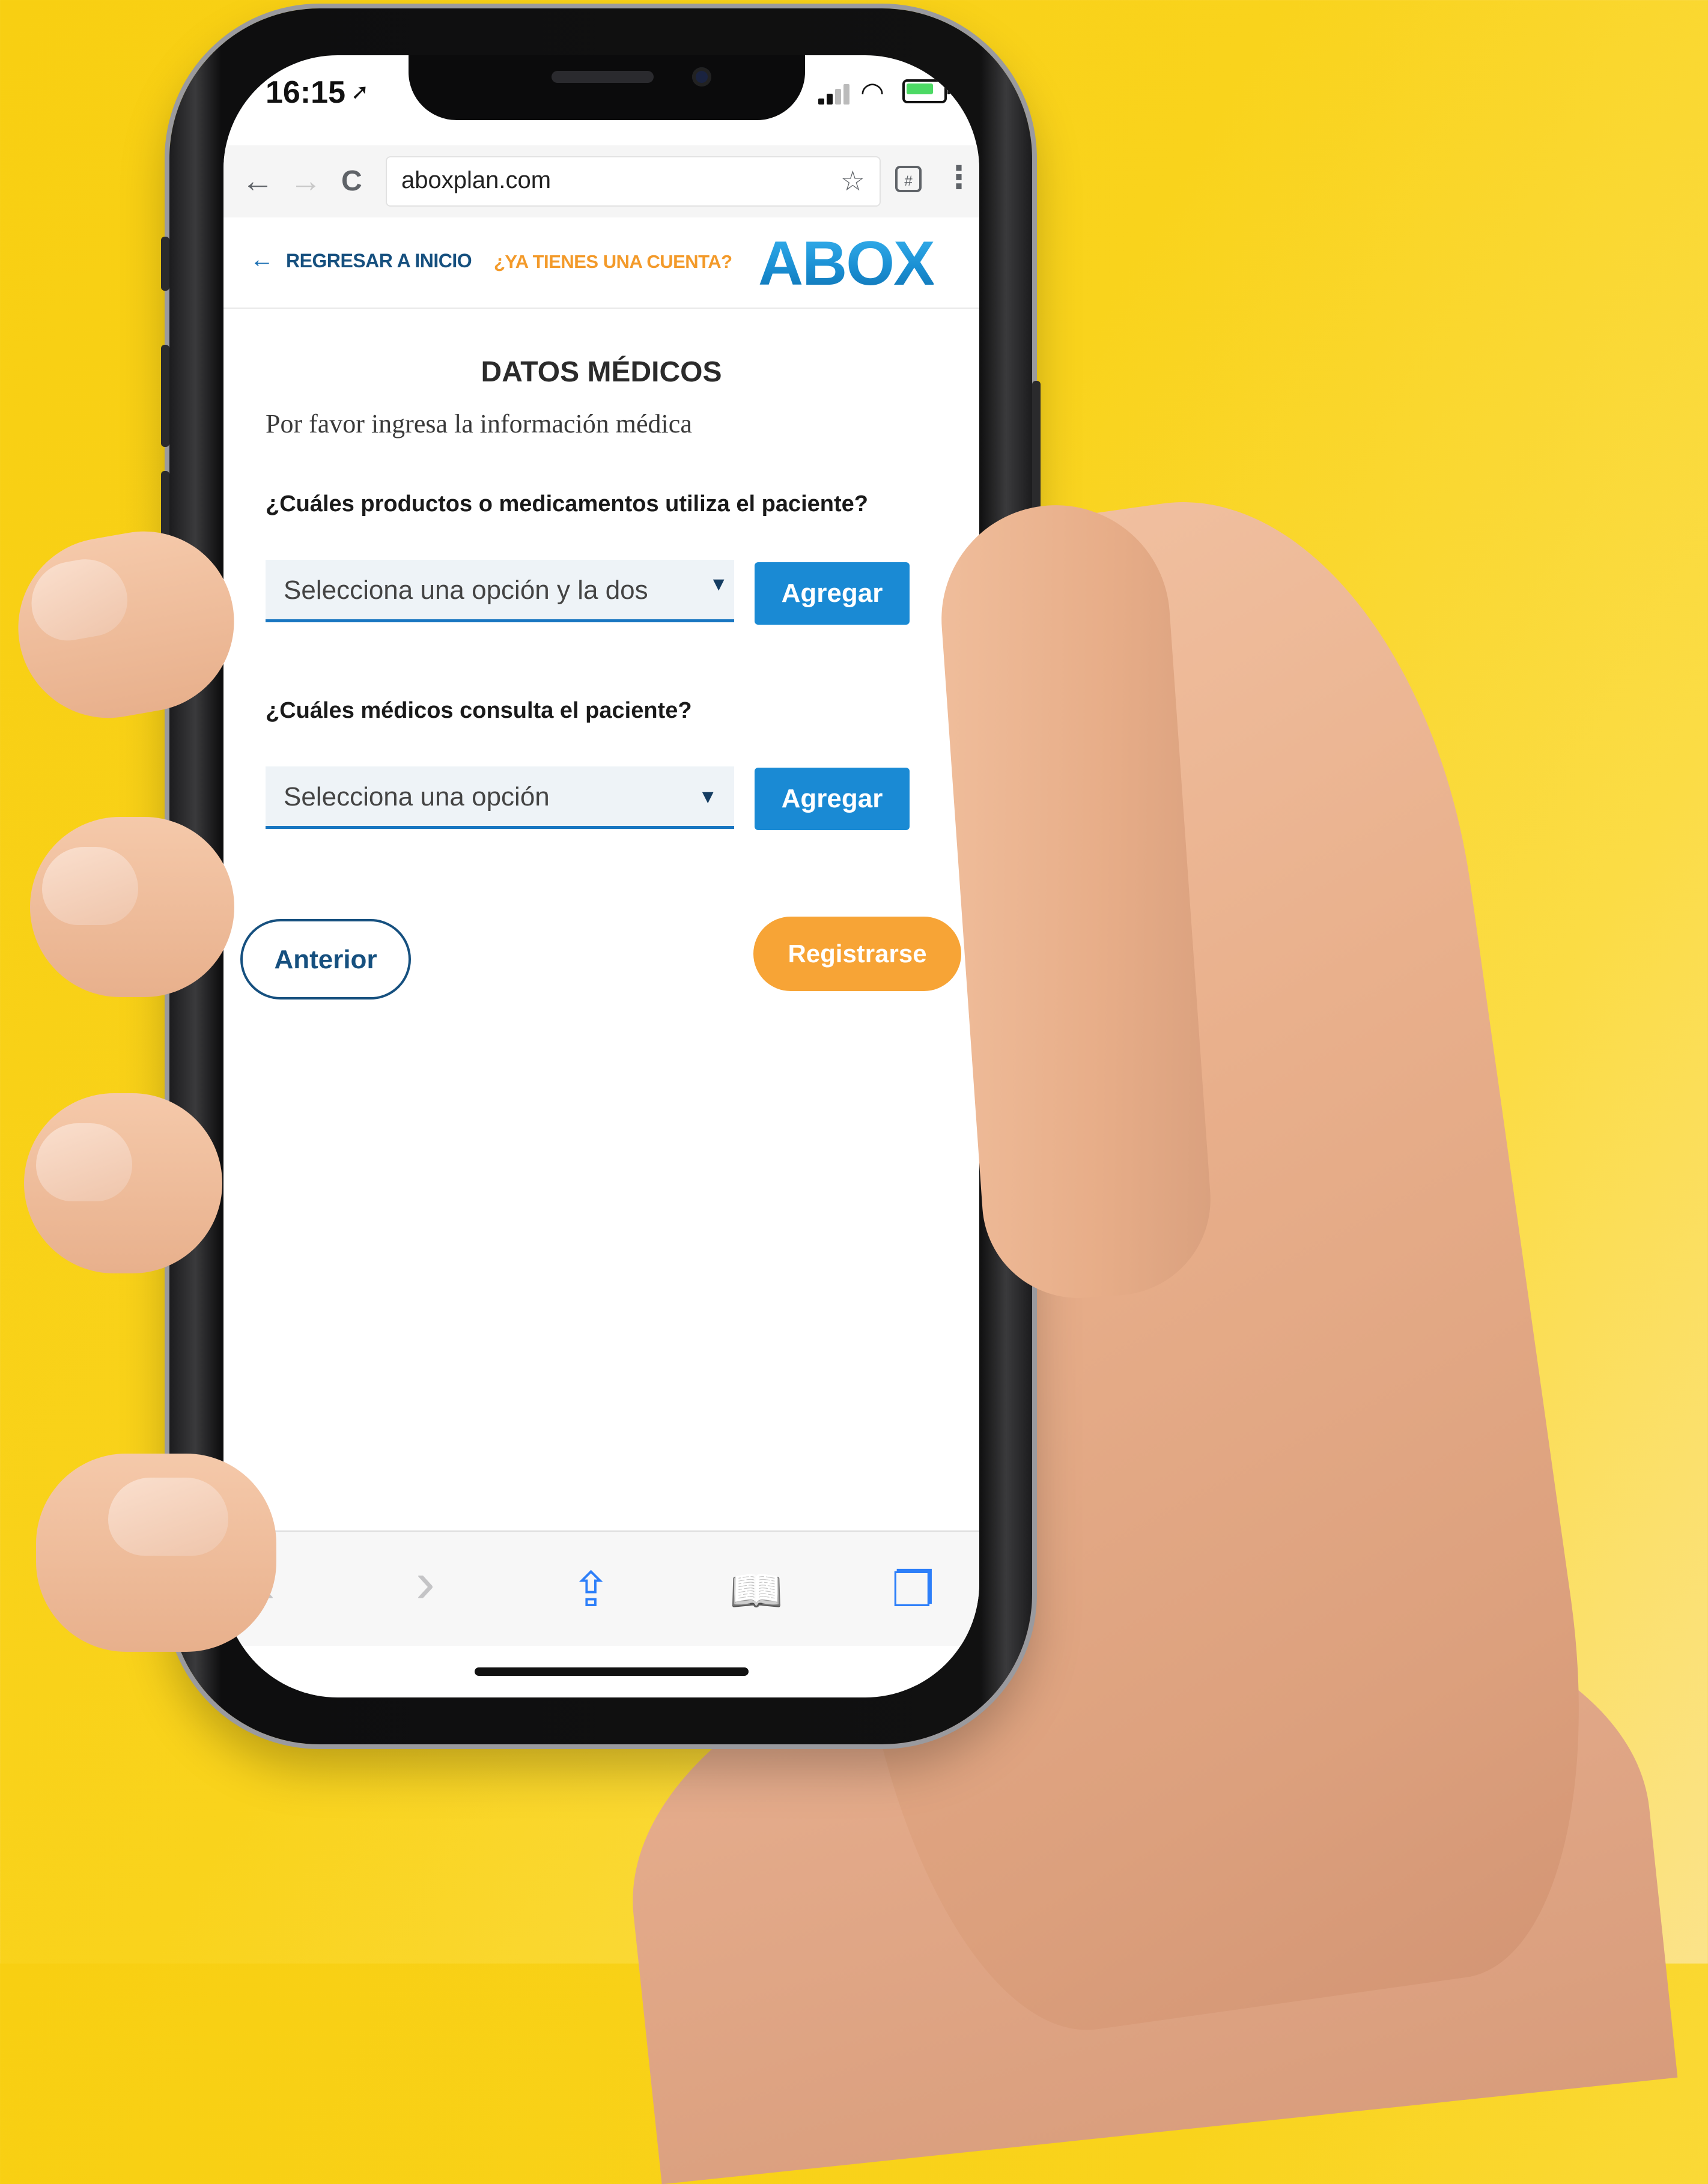 The width and height of the screenshot is (1708, 2184). What do you see at coordinates (351, 182) in the screenshot?
I see `reload-icon: C` at bounding box center [351, 182].